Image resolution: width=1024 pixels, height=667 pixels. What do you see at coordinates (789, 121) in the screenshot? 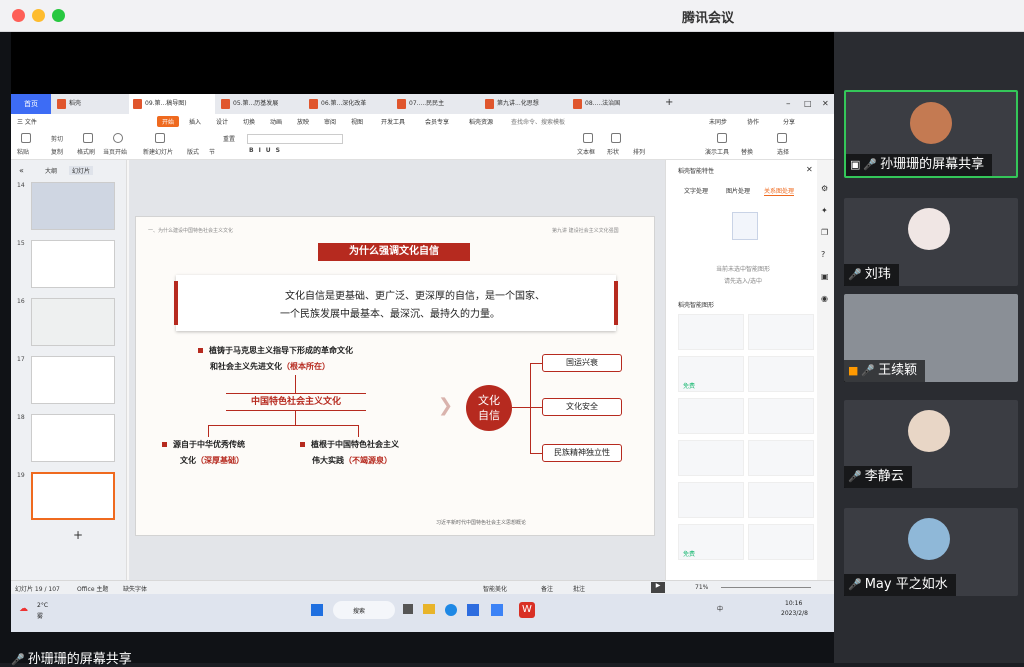
I see `share-button: 分享` at bounding box center [789, 121].